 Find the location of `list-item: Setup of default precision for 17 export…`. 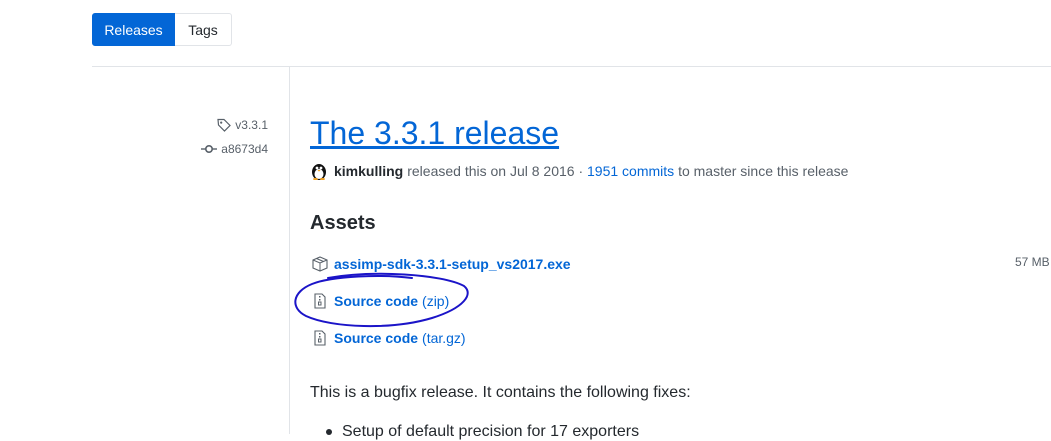

list-item: Setup of default precision for 17 export… is located at coordinates (482, 432).